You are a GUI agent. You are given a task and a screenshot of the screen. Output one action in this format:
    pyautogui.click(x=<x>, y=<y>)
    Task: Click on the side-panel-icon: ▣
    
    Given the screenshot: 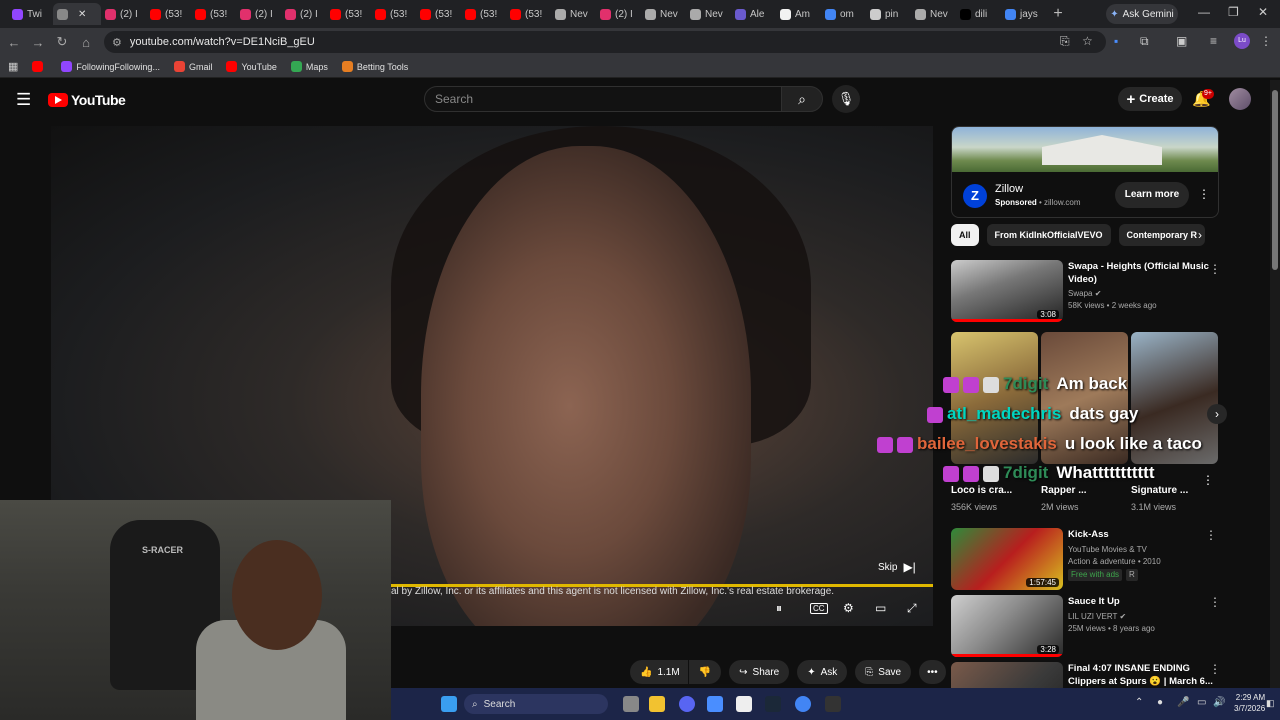 What is the action you would take?
    pyautogui.click(x=1181, y=41)
    